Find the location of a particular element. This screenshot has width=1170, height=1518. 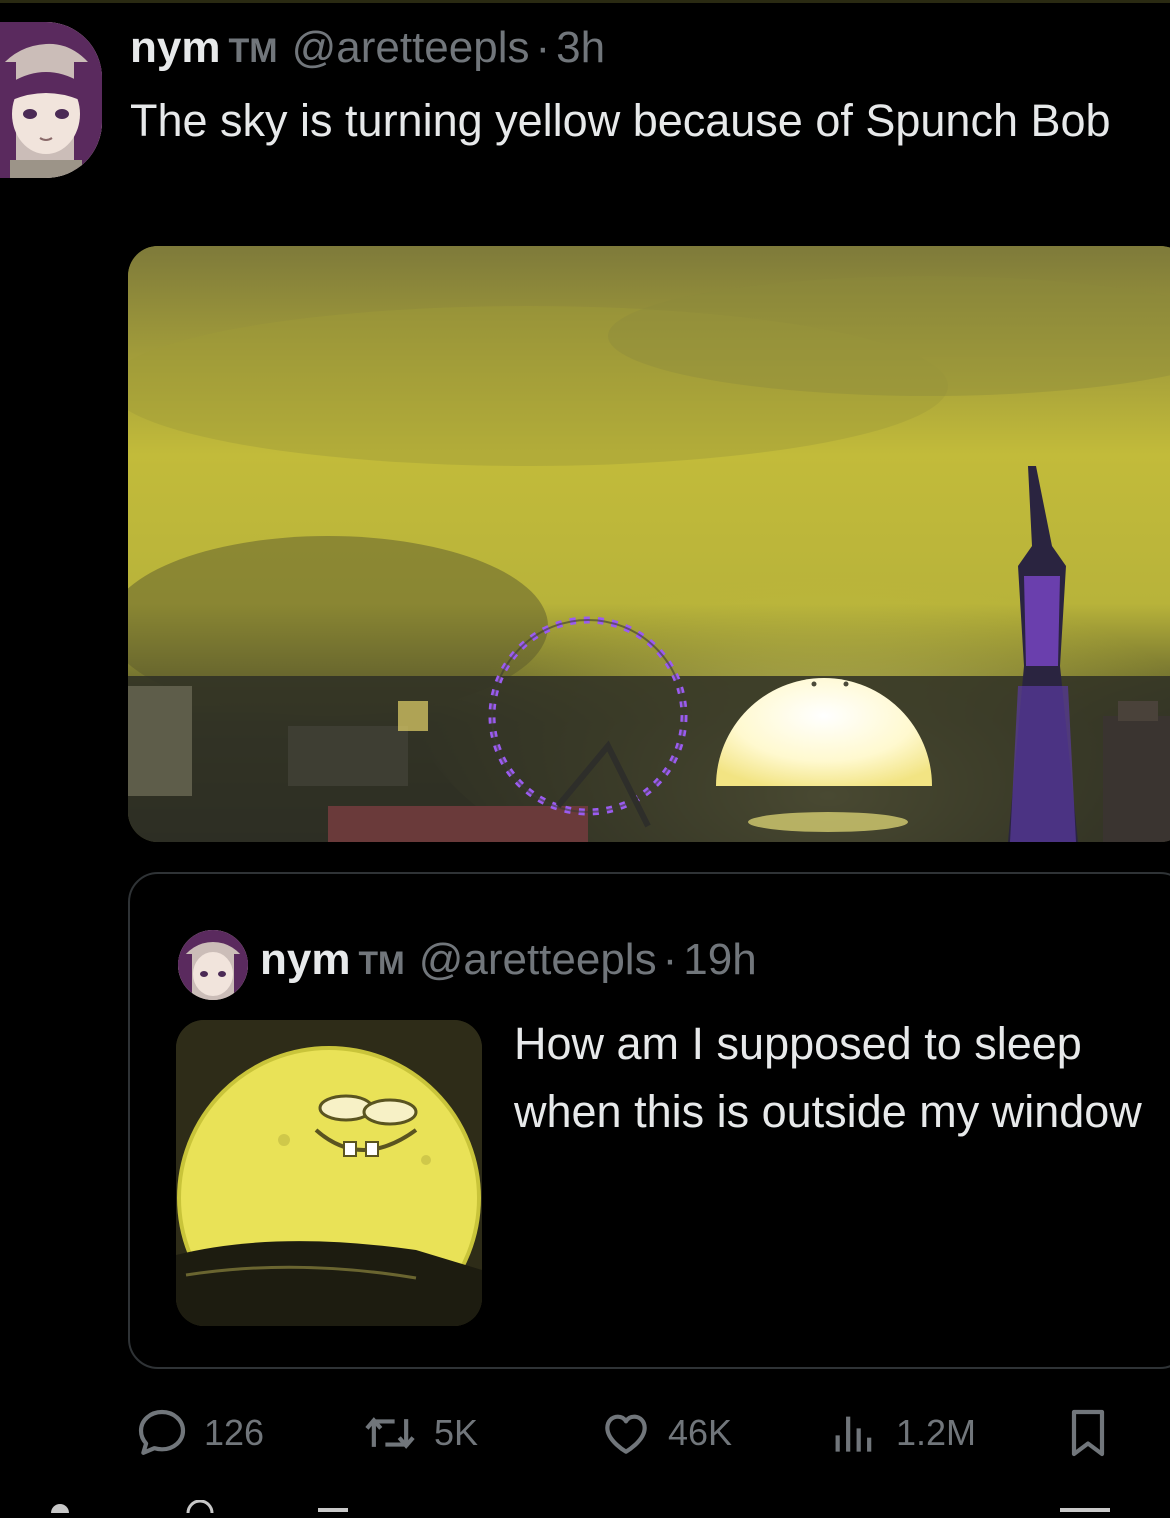

user-handle: @aretteepls is located at coordinates (411, 47).